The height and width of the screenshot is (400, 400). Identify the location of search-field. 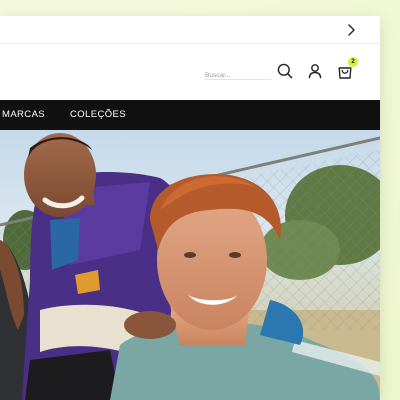
(238, 73).